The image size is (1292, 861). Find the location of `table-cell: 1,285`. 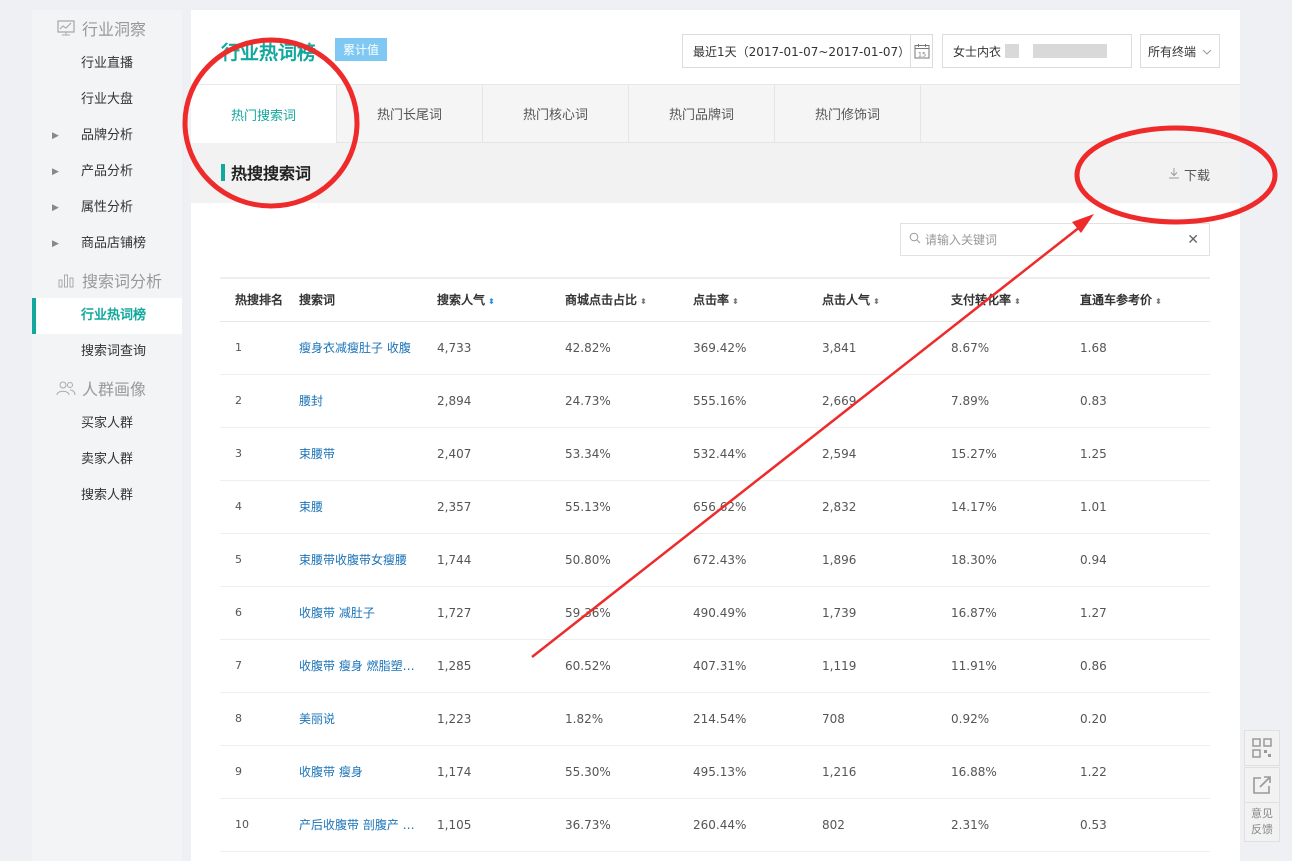

table-cell: 1,285 is located at coordinates (501, 666).